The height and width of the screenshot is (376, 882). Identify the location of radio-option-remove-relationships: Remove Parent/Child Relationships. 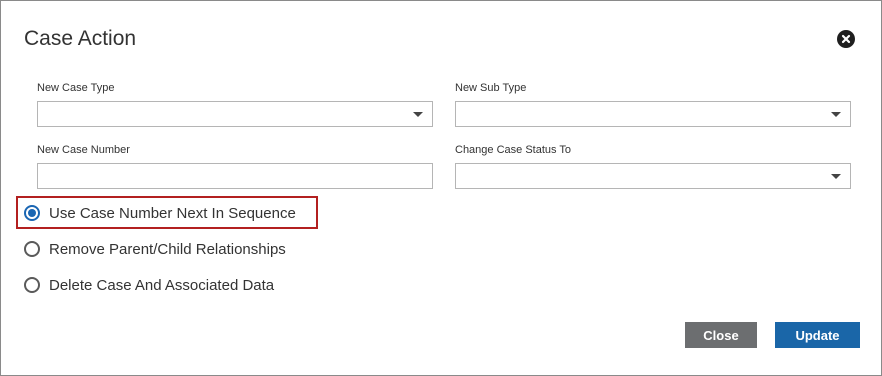
(155, 249).